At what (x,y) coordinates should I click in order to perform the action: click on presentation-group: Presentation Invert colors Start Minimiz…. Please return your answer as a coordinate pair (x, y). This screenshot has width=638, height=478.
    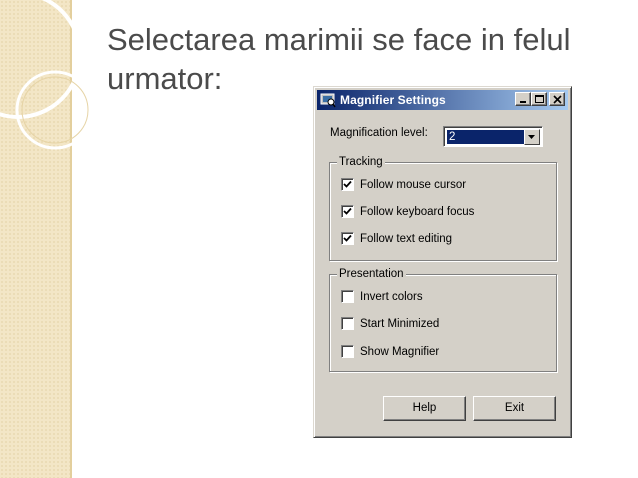
    Looking at the image, I should click on (443, 319).